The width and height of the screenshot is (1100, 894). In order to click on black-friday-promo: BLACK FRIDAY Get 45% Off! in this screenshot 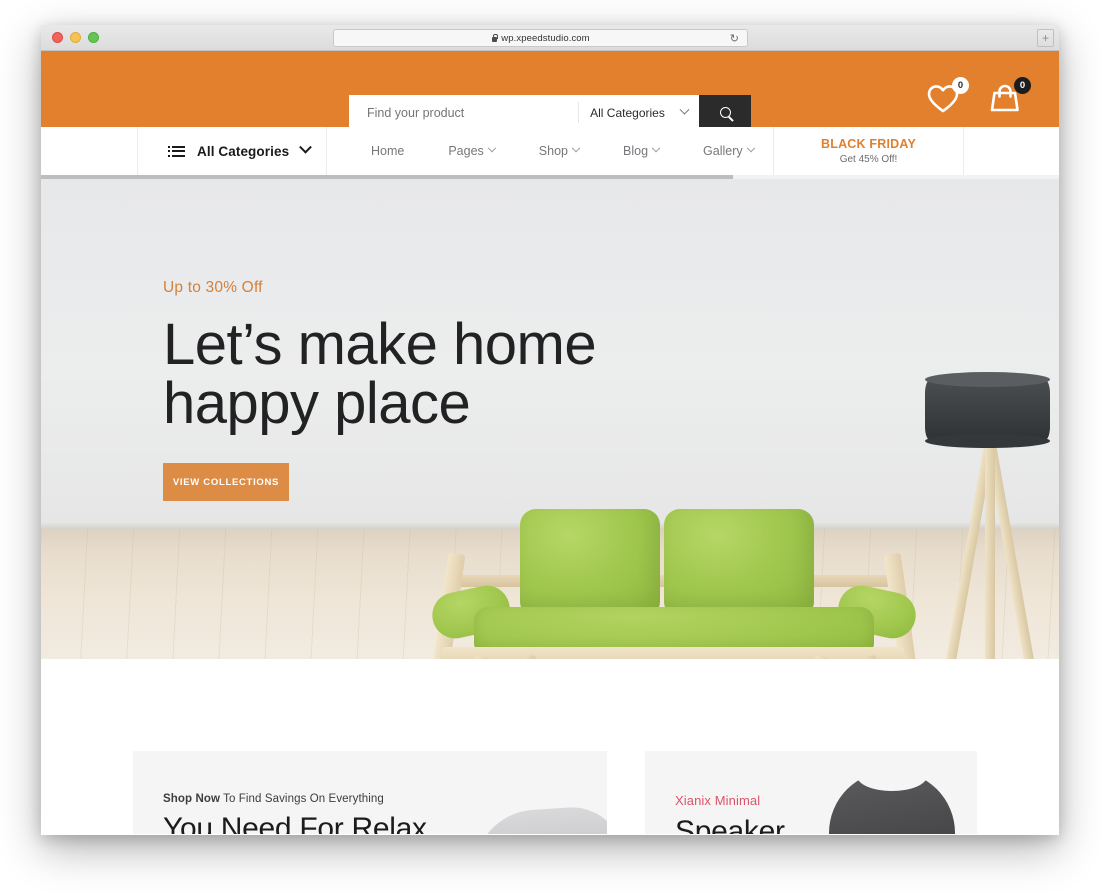, I will do `click(869, 151)`.